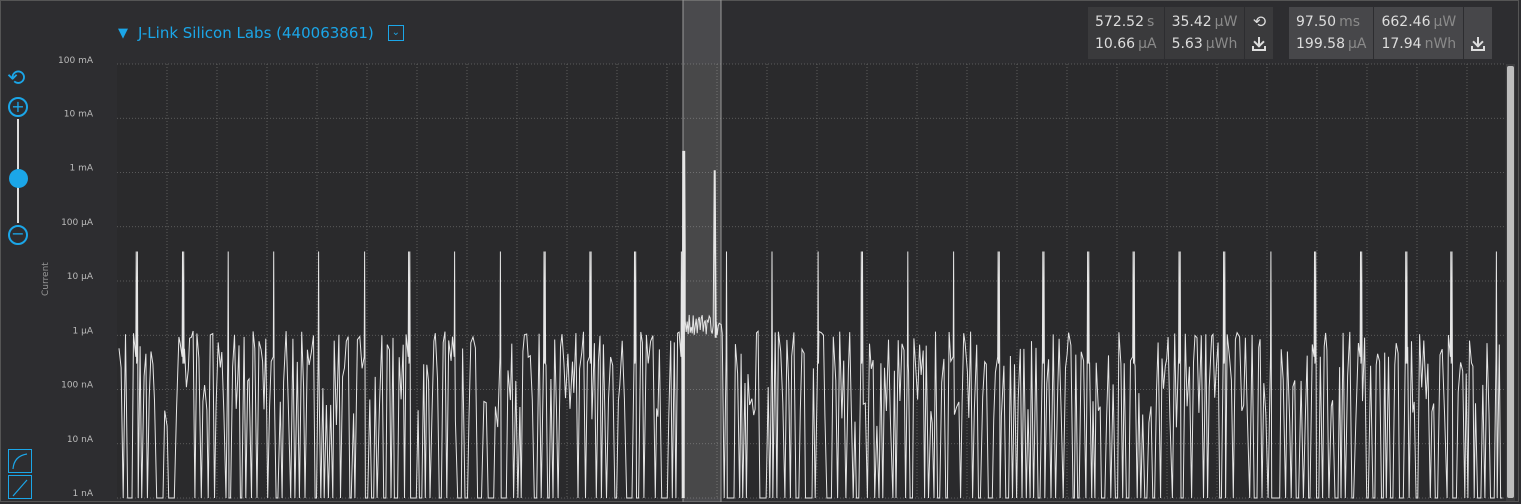 This screenshot has width=1521, height=504. What do you see at coordinates (1205, 33) in the screenshot?
I see `window-power-col: 35.42 µW 5.63 µWh` at bounding box center [1205, 33].